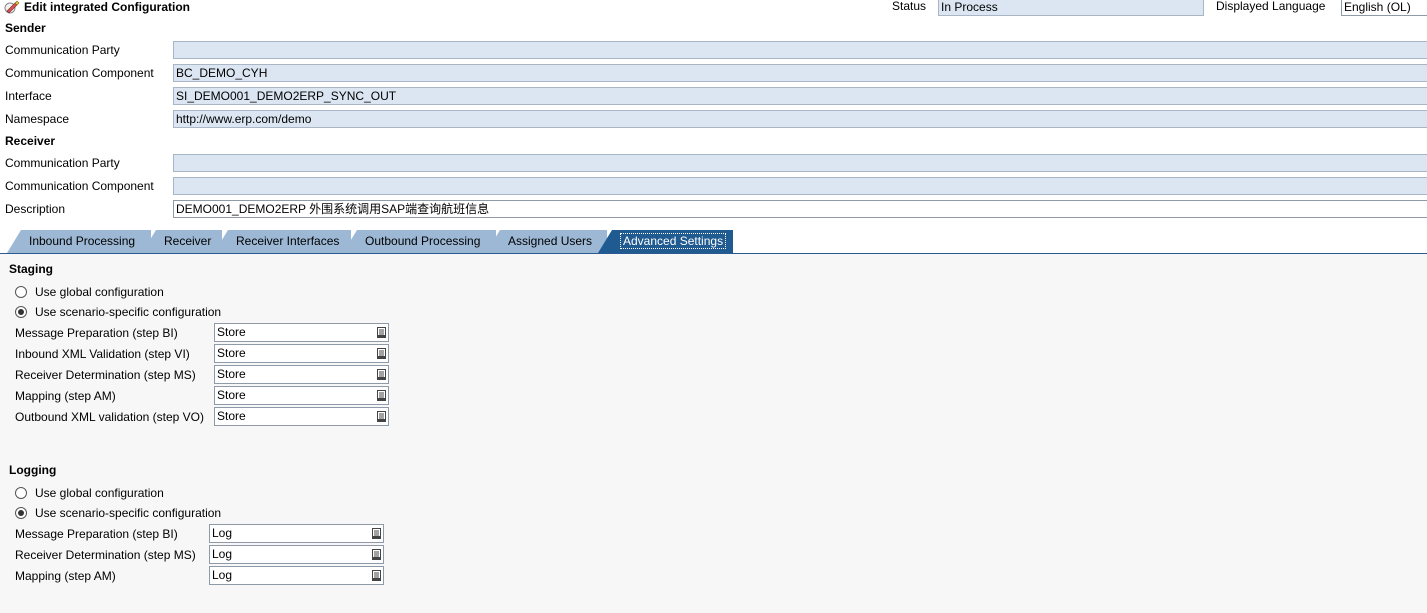 The image size is (1427, 613). What do you see at coordinates (800, 186) in the screenshot?
I see `receiver-component-field` at bounding box center [800, 186].